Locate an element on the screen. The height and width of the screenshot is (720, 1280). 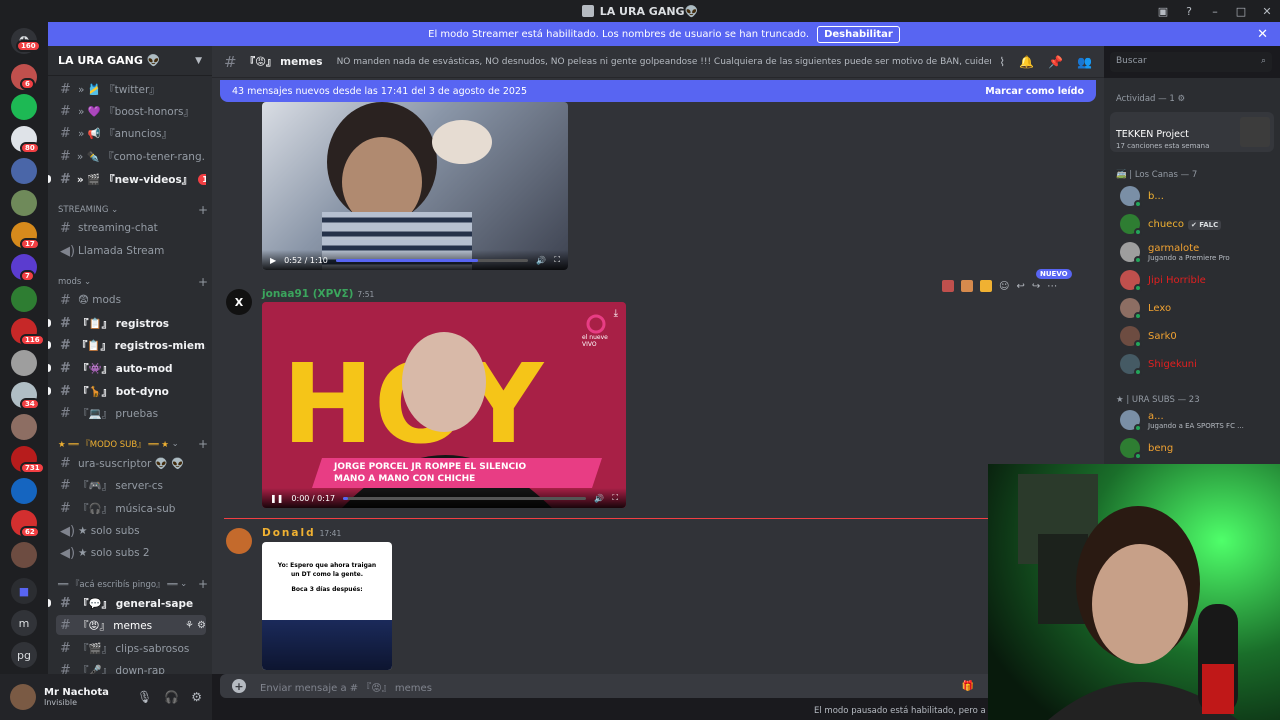
headphones-icon: 🎧 is located at coordinates (171, 697).